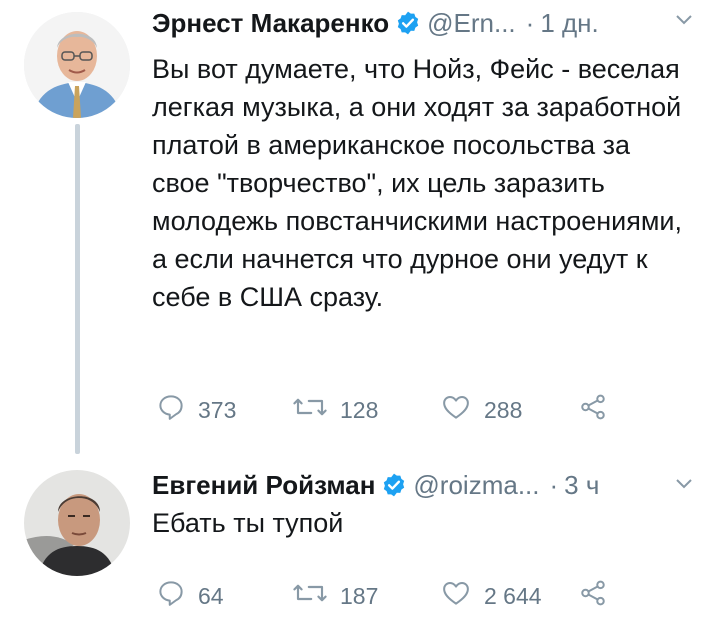  Describe the element at coordinates (412, 596) in the screenshot. I see `tweet-actions: 64 187 2 644` at that location.